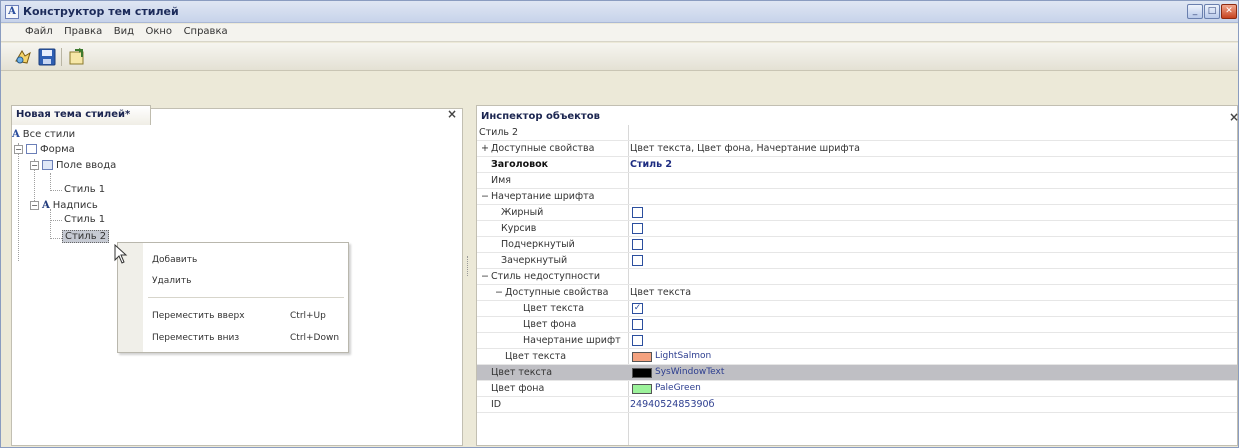 This screenshot has width=1239, height=448. What do you see at coordinates (468, 266) in the screenshot?
I see `splitter-grip` at bounding box center [468, 266].